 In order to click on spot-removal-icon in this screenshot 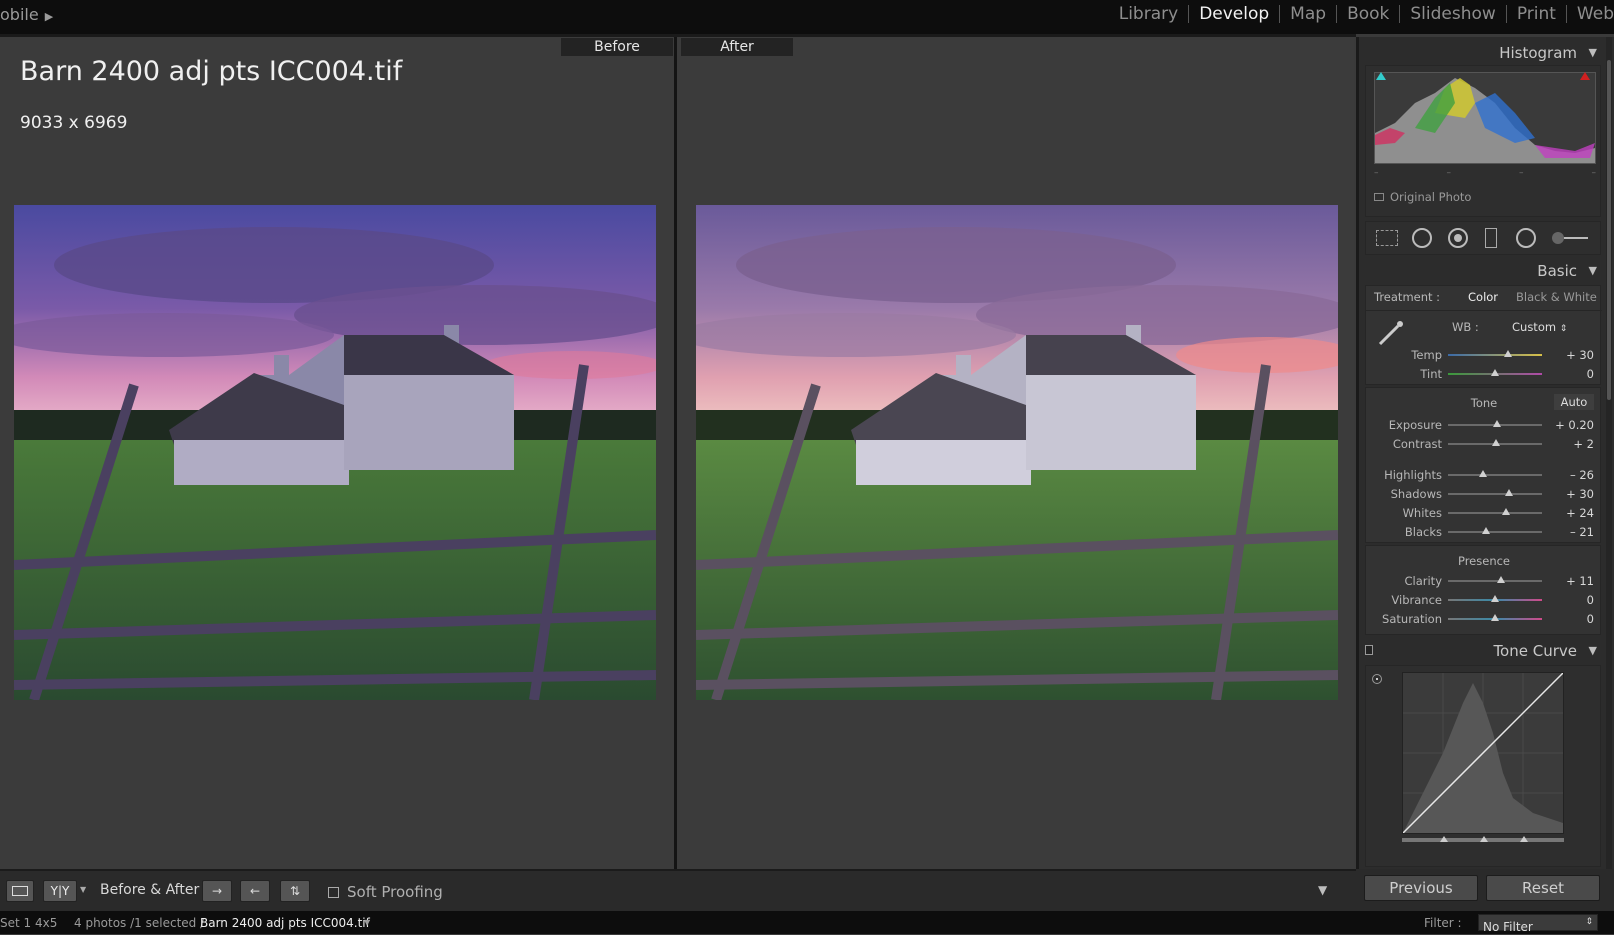, I will do `click(1422, 238)`.